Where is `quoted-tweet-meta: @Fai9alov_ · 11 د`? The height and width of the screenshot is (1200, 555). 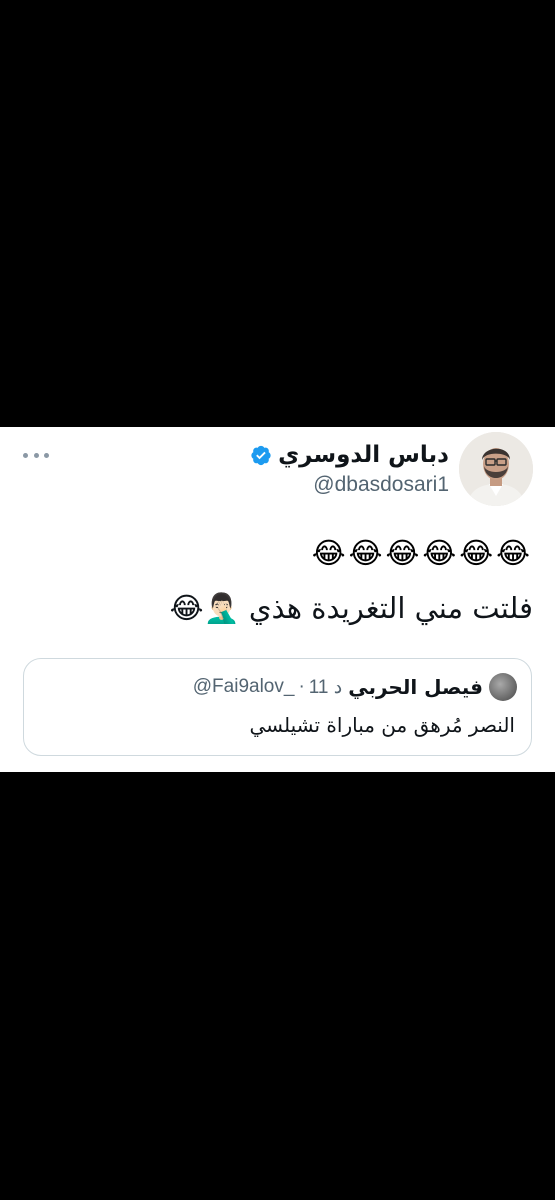 quoted-tweet-meta: @Fai9alov_ · 11 د is located at coordinates (267, 687).